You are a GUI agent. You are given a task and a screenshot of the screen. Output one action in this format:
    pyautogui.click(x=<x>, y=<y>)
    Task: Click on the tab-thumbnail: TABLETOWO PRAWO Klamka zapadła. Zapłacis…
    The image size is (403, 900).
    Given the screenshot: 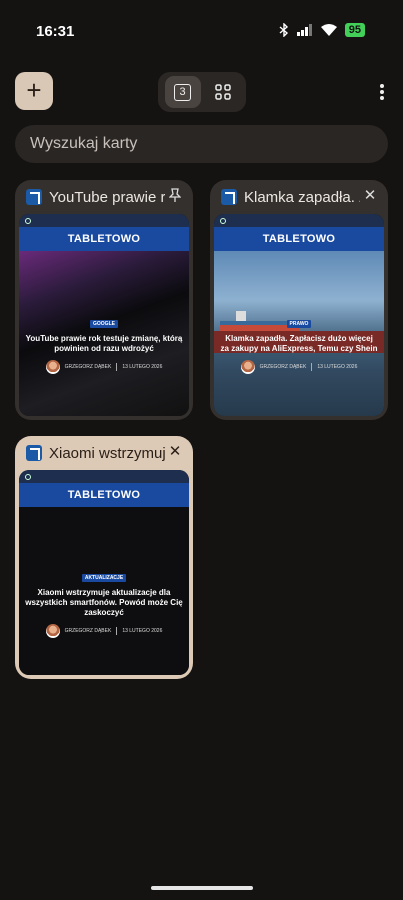 What is the action you would take?
    pyautogui.click(x=299, y=315)
    